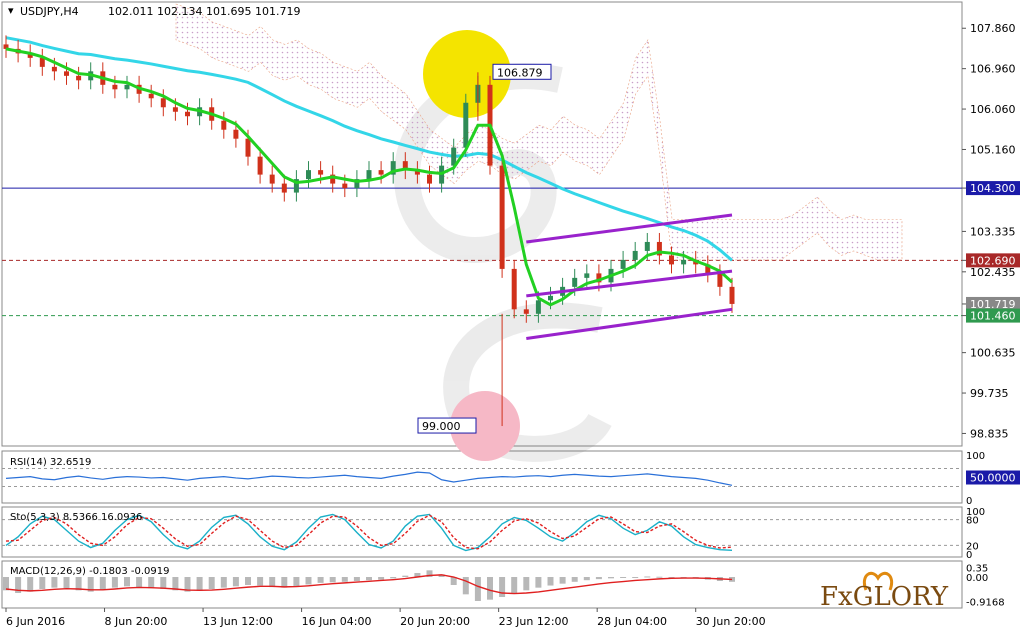 The width and height of the screenshot is (1024, 636). Describe the element at coordinates (969, 555) in the screenshot. I see `stoch-tick-label: 0` at that location.